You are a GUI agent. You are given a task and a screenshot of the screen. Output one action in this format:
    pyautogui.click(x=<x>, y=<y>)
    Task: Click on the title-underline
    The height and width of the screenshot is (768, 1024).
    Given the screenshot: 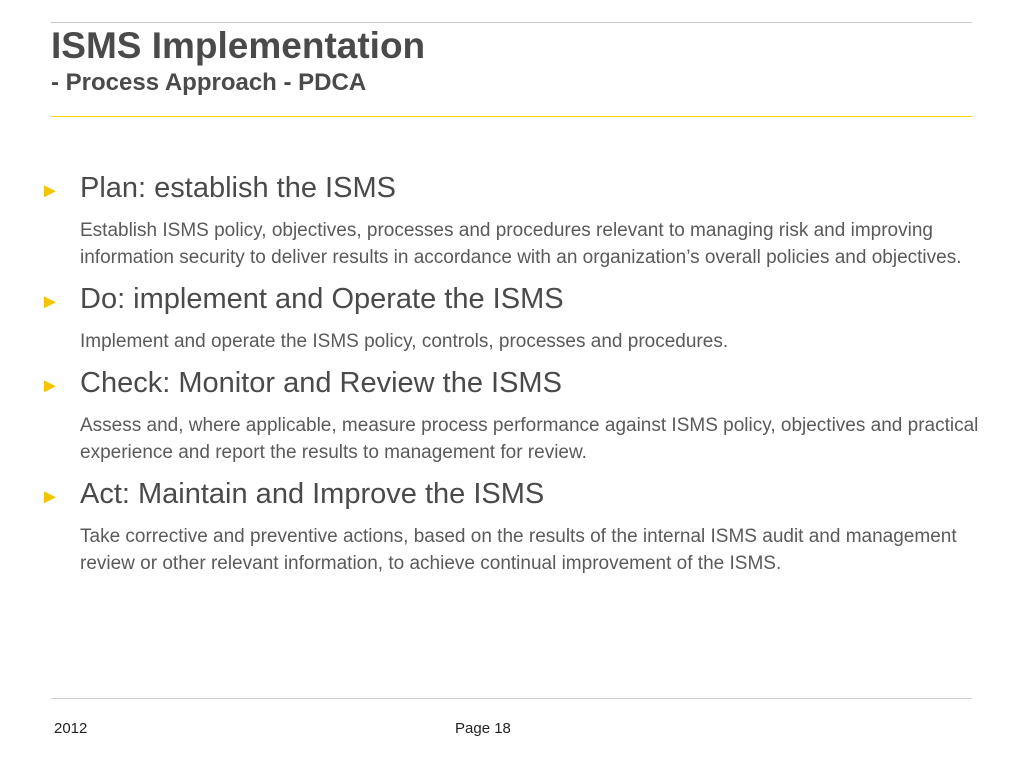 What is the action you would take?
    pyautogui.click(x=511, y=116)
    